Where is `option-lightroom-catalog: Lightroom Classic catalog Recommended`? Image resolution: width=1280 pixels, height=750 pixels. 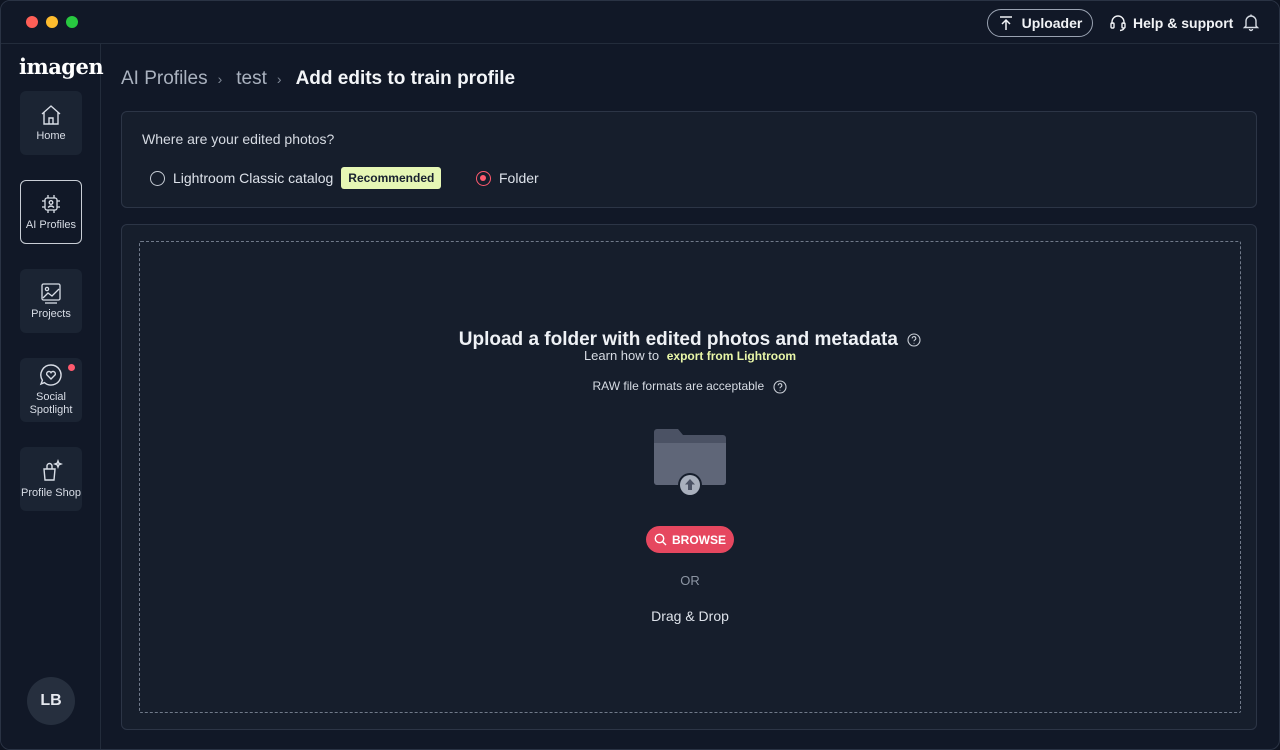
option-lightroom-catalog: Lightroom Classic catalog Recommended is located at coordinates (296, 178).